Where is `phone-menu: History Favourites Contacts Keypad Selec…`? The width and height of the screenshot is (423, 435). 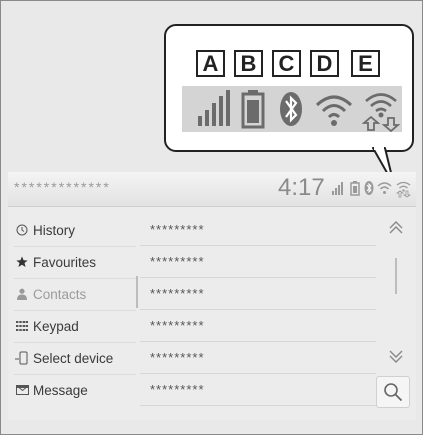 phone-menu: History Favourites Contacts Keypad Selec… is located at coordinates (75, 314).